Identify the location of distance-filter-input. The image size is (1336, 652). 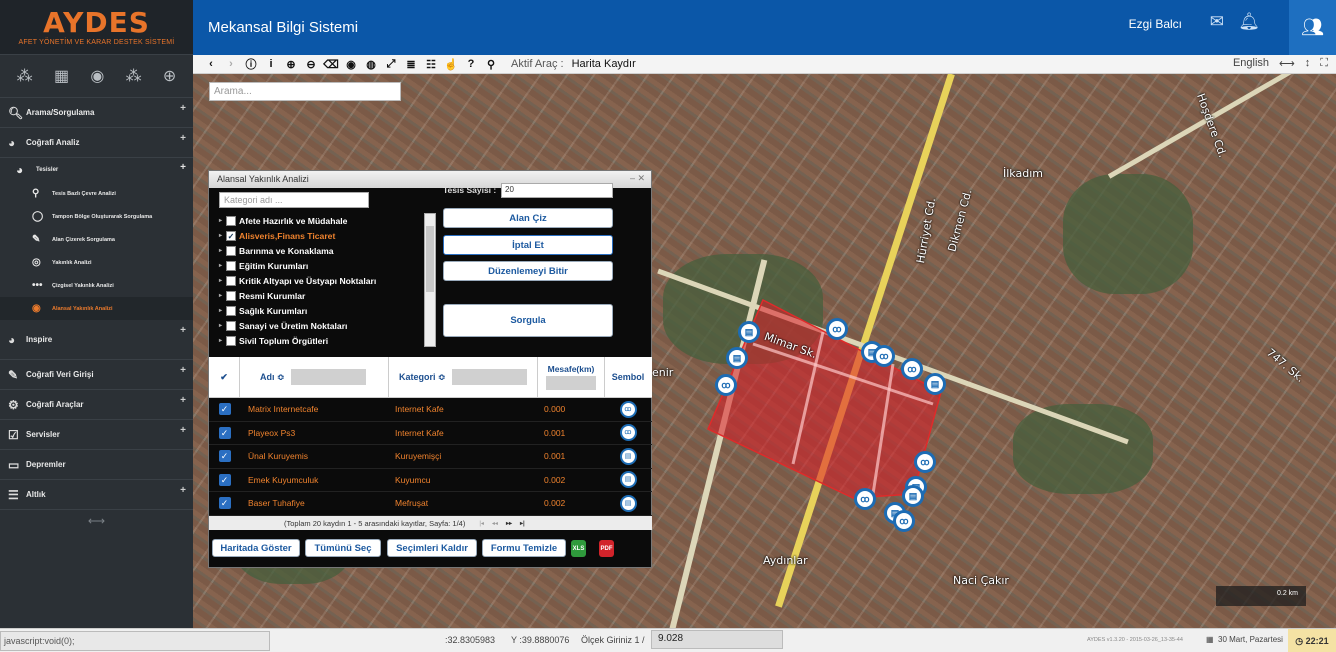
(571, 383).